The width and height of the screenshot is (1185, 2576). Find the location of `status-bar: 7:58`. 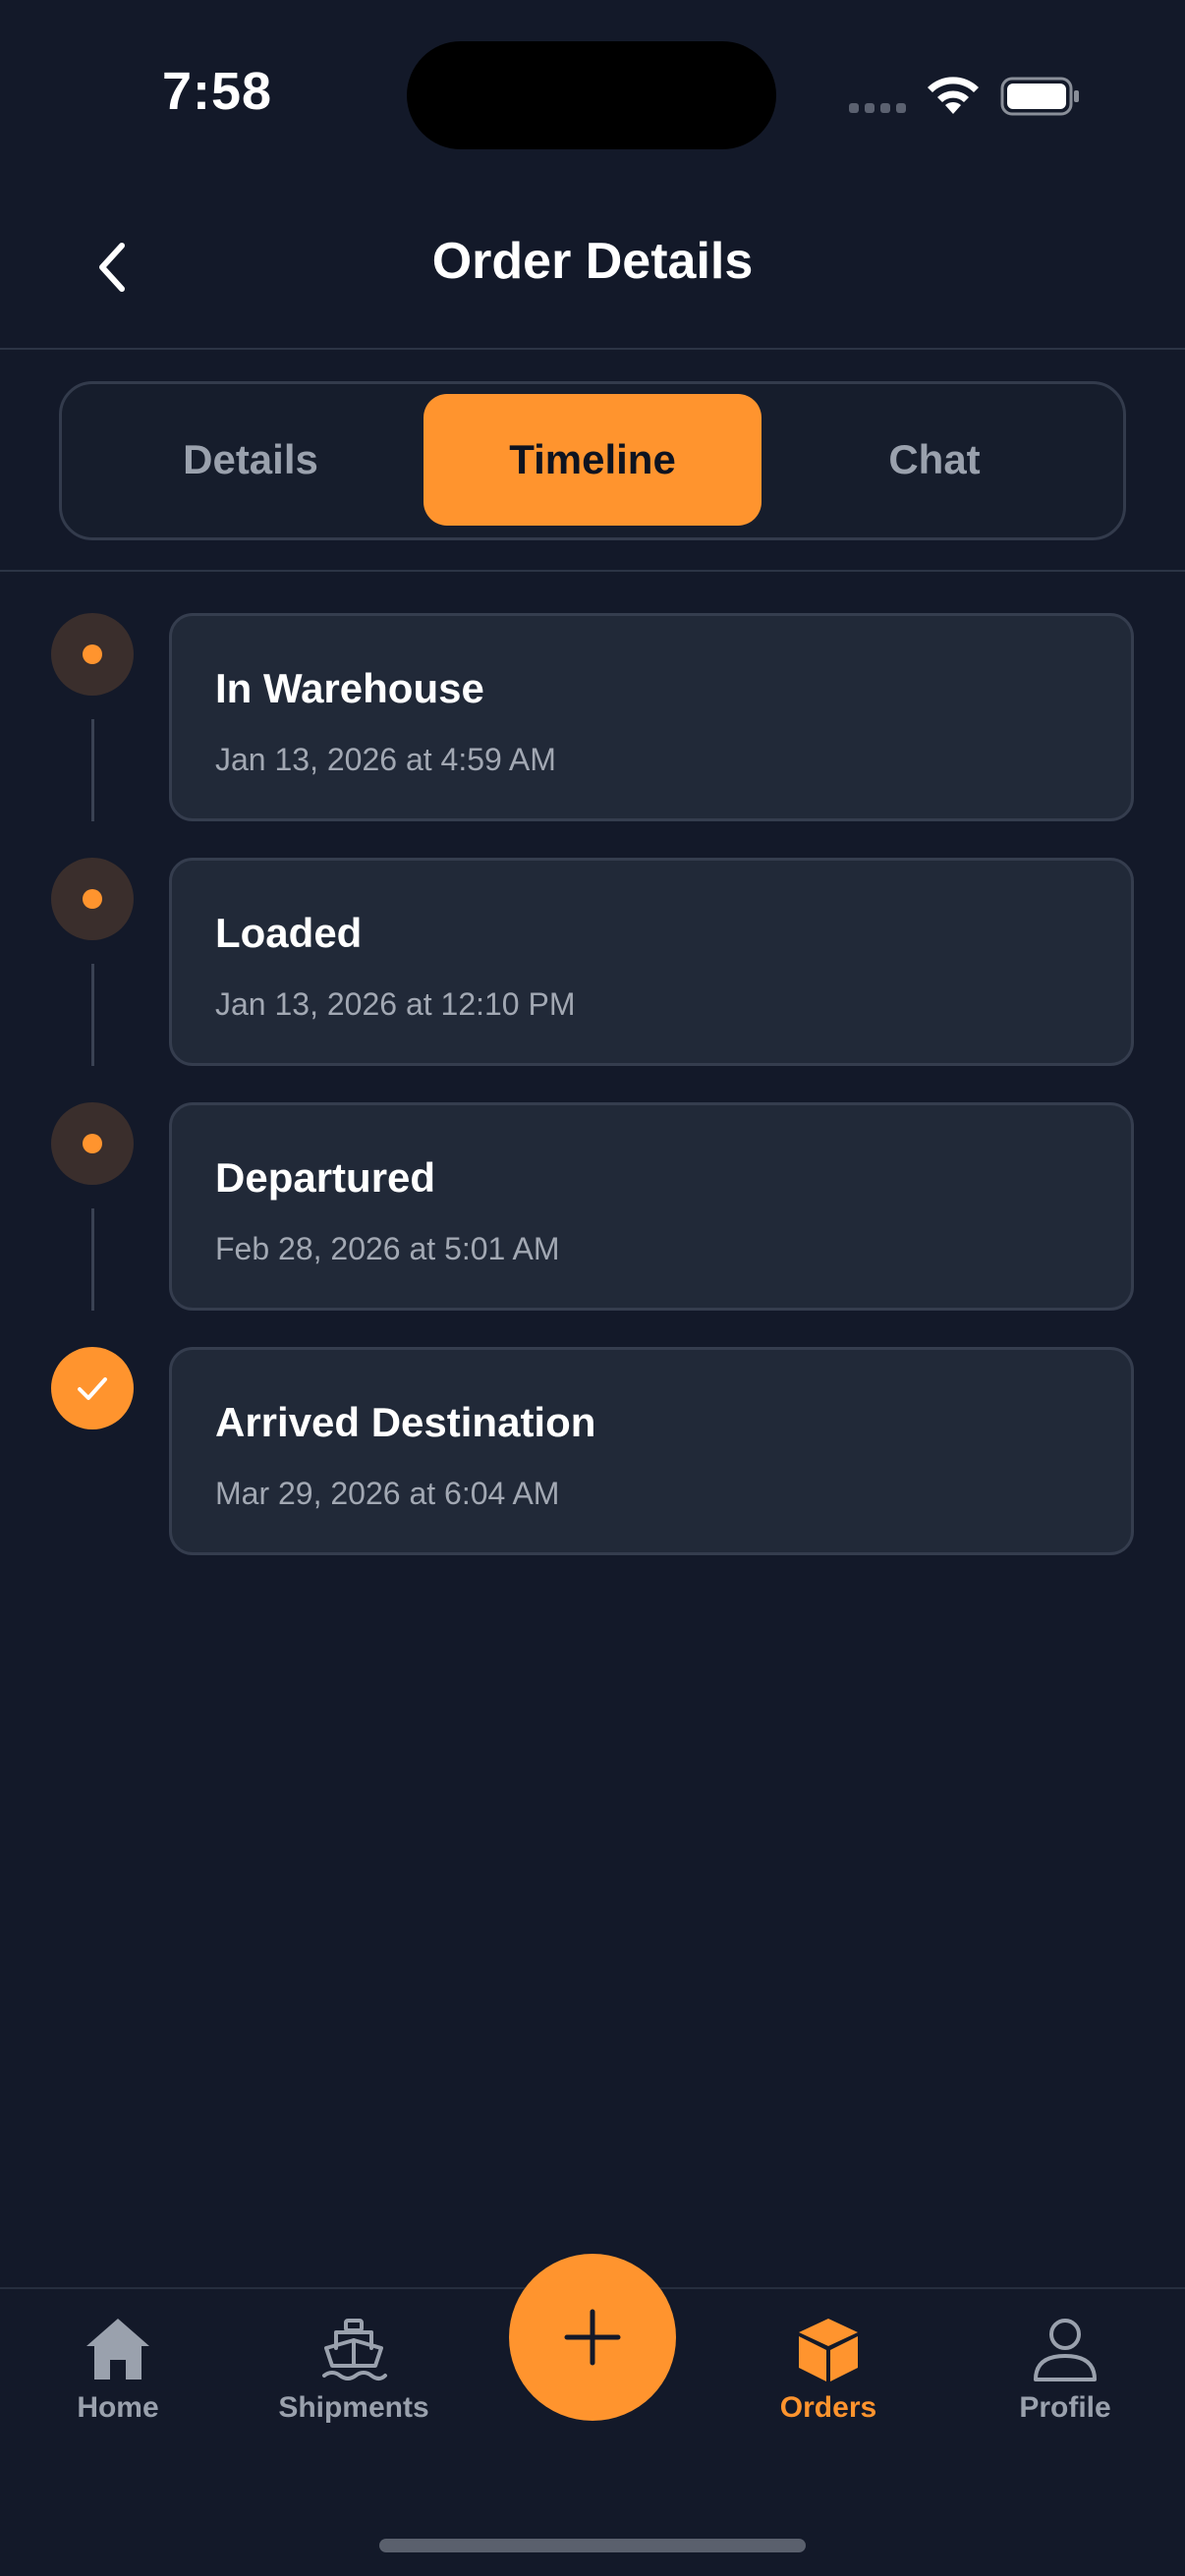

status-bar: 7:58 is located at coordinates (592, 93).